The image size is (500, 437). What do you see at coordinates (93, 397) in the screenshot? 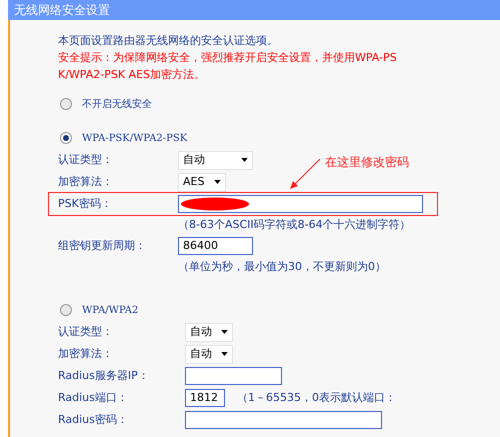
I see `field-label: Radius端口：` at bounding box center [93, 397].